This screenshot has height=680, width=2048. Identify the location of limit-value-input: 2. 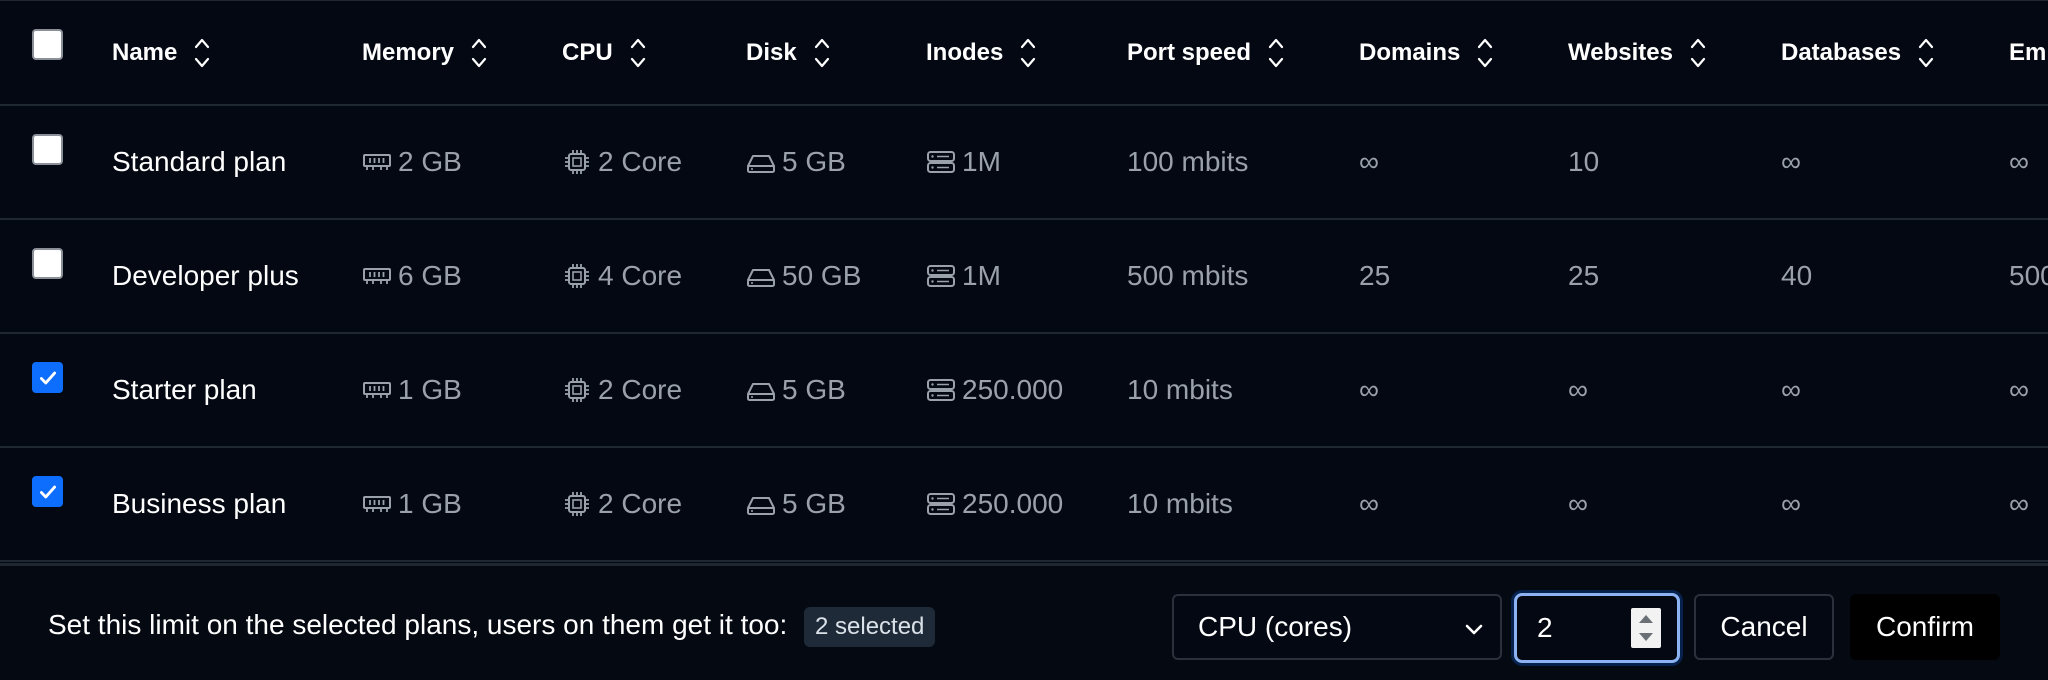
(1597, 628).